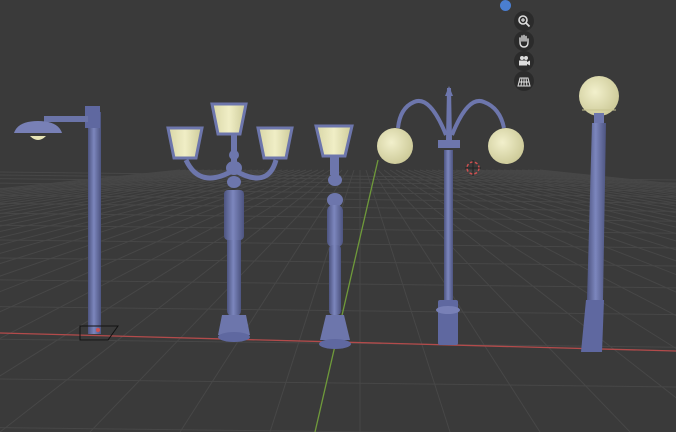 This screenshot has width=676, height=432. What do you see at coordinates (66, 223) in the screenshot?
I see `cobra-head-streetlight` at bounding box center [66, 223].